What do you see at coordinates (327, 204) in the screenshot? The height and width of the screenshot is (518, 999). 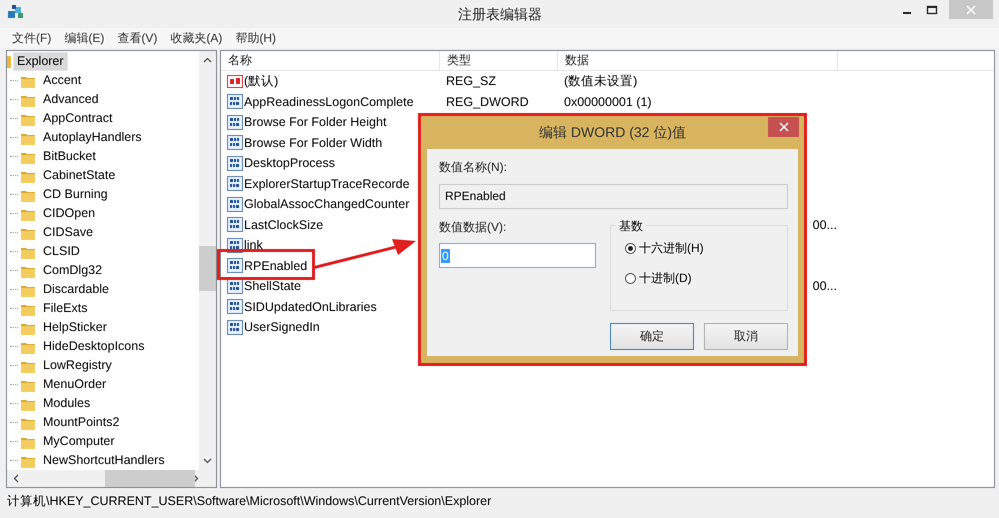 I see `value-name: GlobalAssocChangedCounter` at bounding box center [327, 204].